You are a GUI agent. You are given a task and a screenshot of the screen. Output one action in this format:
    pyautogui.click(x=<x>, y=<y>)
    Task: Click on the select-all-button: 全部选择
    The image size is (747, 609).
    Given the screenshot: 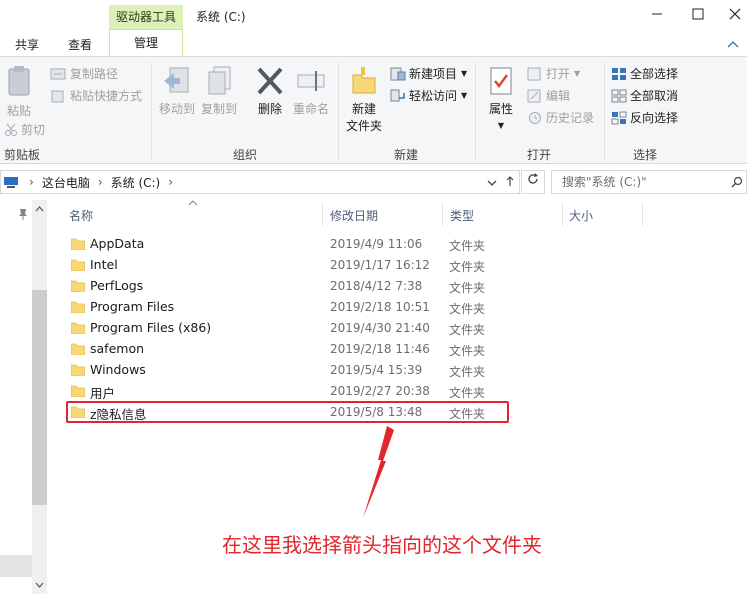 What is the action you would take?
    pyautogui.click(x=644, y=73)
    